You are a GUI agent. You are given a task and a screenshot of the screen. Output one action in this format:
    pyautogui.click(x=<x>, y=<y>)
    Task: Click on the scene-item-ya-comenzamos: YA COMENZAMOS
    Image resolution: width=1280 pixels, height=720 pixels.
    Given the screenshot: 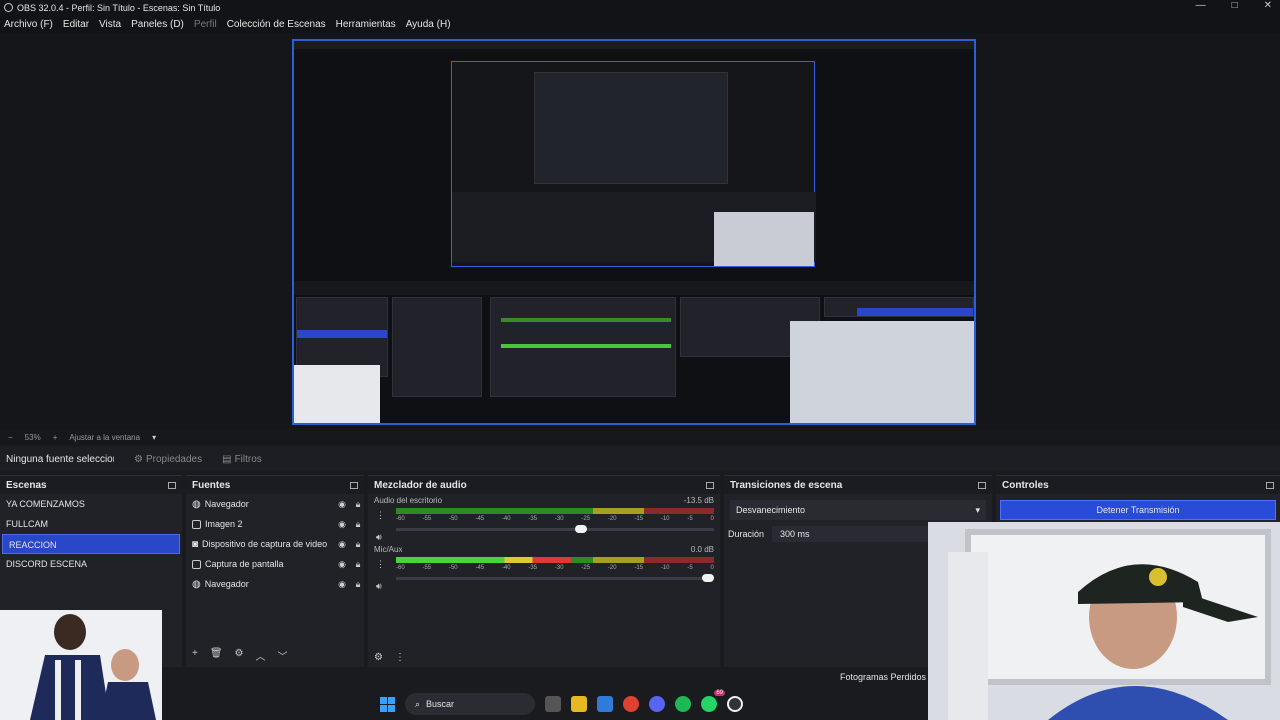 What is the action you would take?
    pyautogui.click(x=91, y=504)
    